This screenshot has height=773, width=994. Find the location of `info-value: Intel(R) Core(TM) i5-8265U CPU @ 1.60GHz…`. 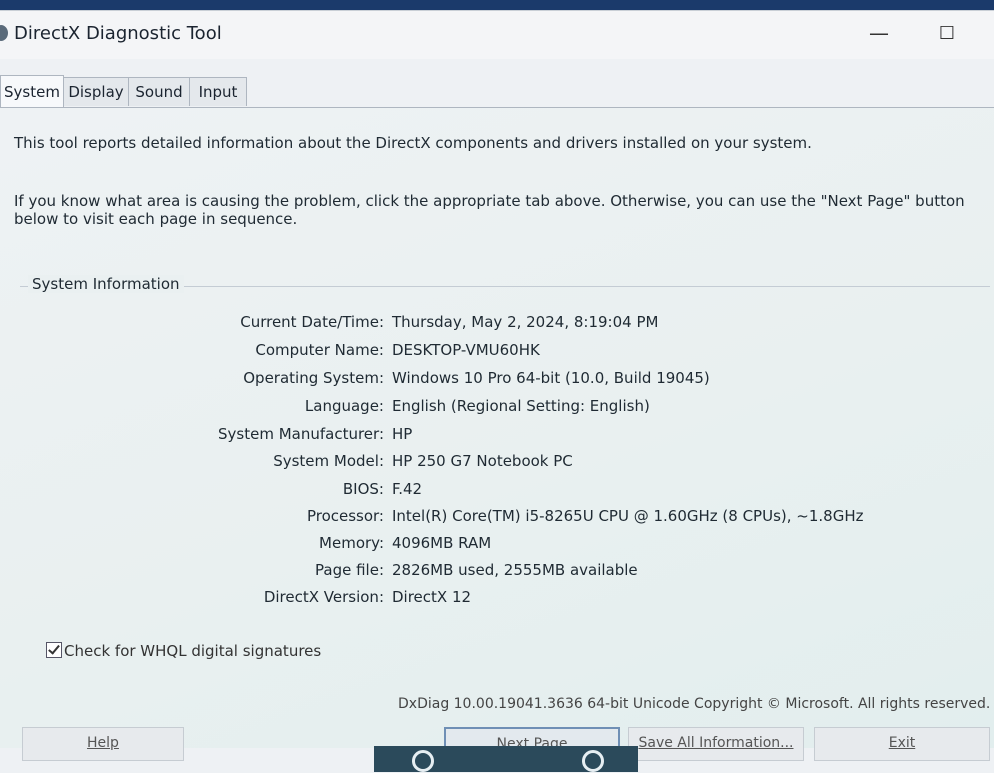

info-value: Intel(R) Core(TM) i5-8265U CPU @ 1.60GHz… is located at coordinates (628, 516).